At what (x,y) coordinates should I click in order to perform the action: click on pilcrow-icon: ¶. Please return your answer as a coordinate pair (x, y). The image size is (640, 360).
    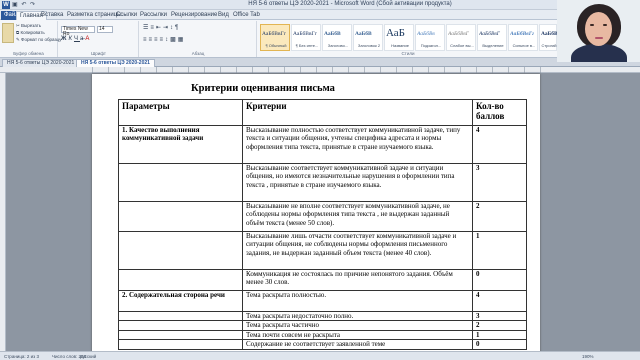
    Looking at the image, I should click on (177, 28).